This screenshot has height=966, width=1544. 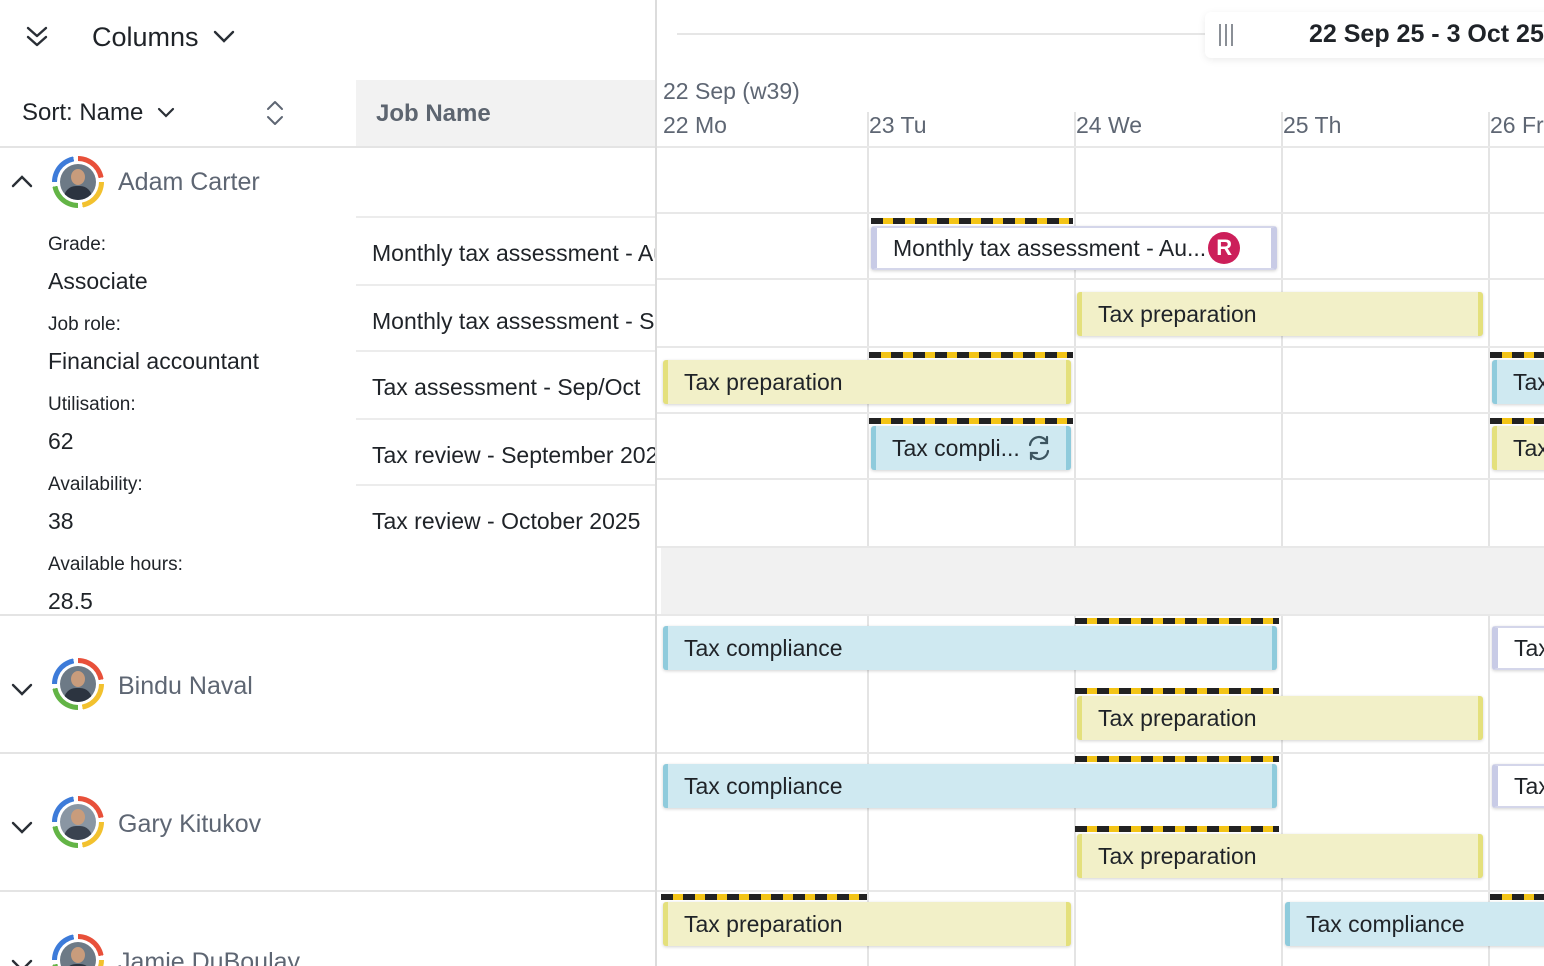 What do you see at coordinates (145, 36) in the screenshot?
I see `columns-label: Columns` at bounding box center [145, 36].